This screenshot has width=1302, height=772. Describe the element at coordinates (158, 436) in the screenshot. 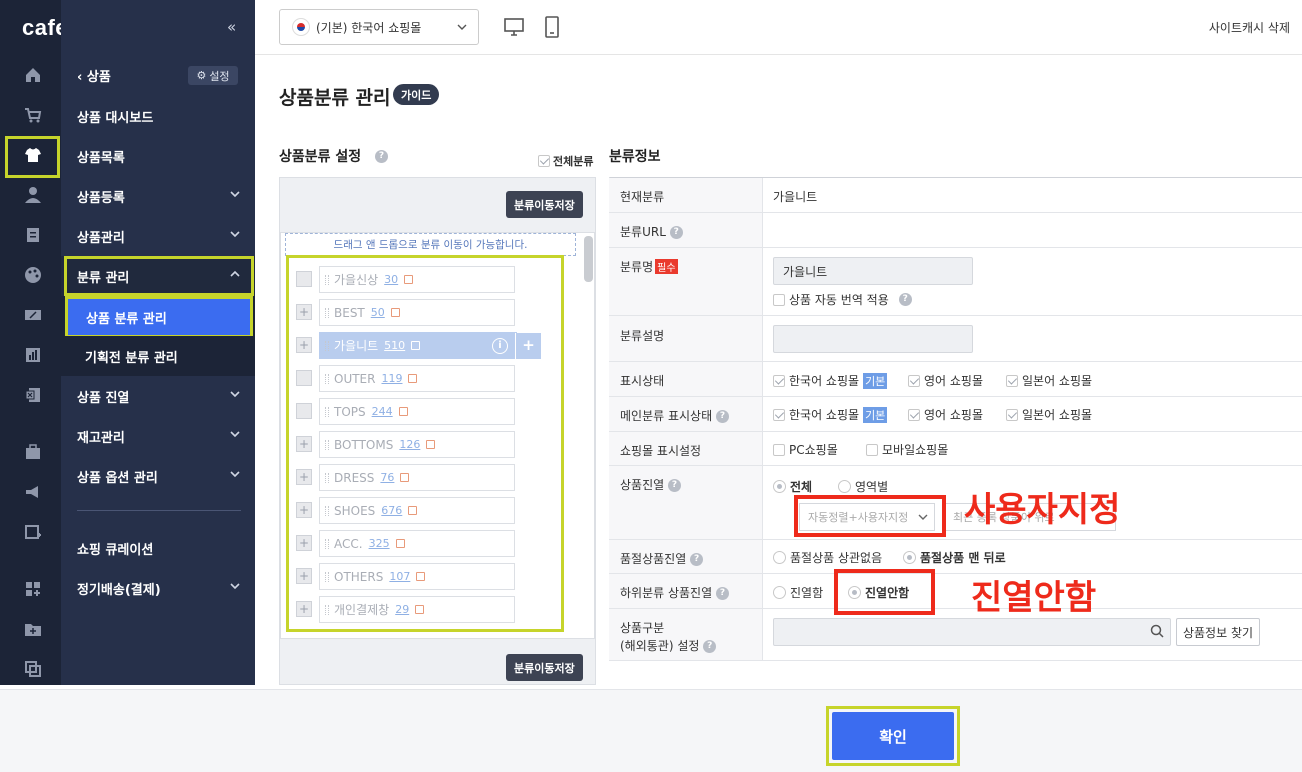

I see `sidebar-item-stock: 재고관리` at that location.